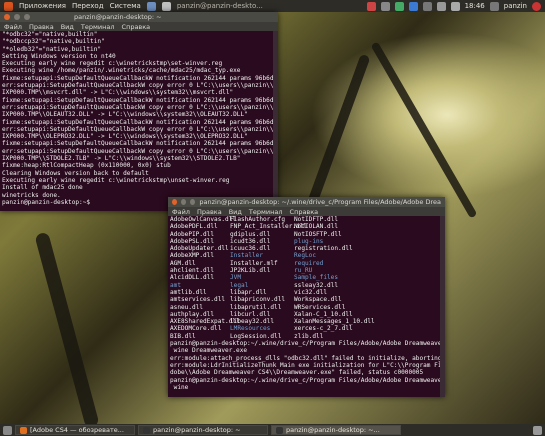 Image resolution: width=545 pixels, height=436 pixels. Describe the element at coordinates (188, 292) in the screenshot. I see `file-entry: amtlib.dll` at that location.